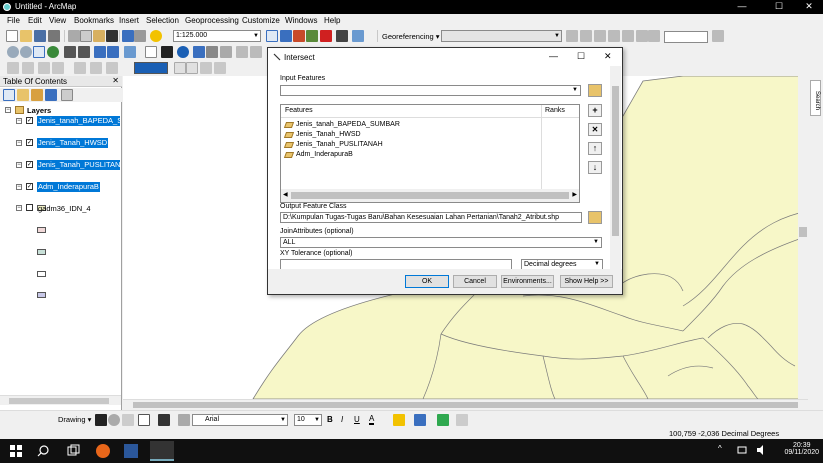 The image size is (823, 463). What do you see at coordinates (54, 36) in the screenshot?
I see `print-icon` at bounding box center [54, 36].